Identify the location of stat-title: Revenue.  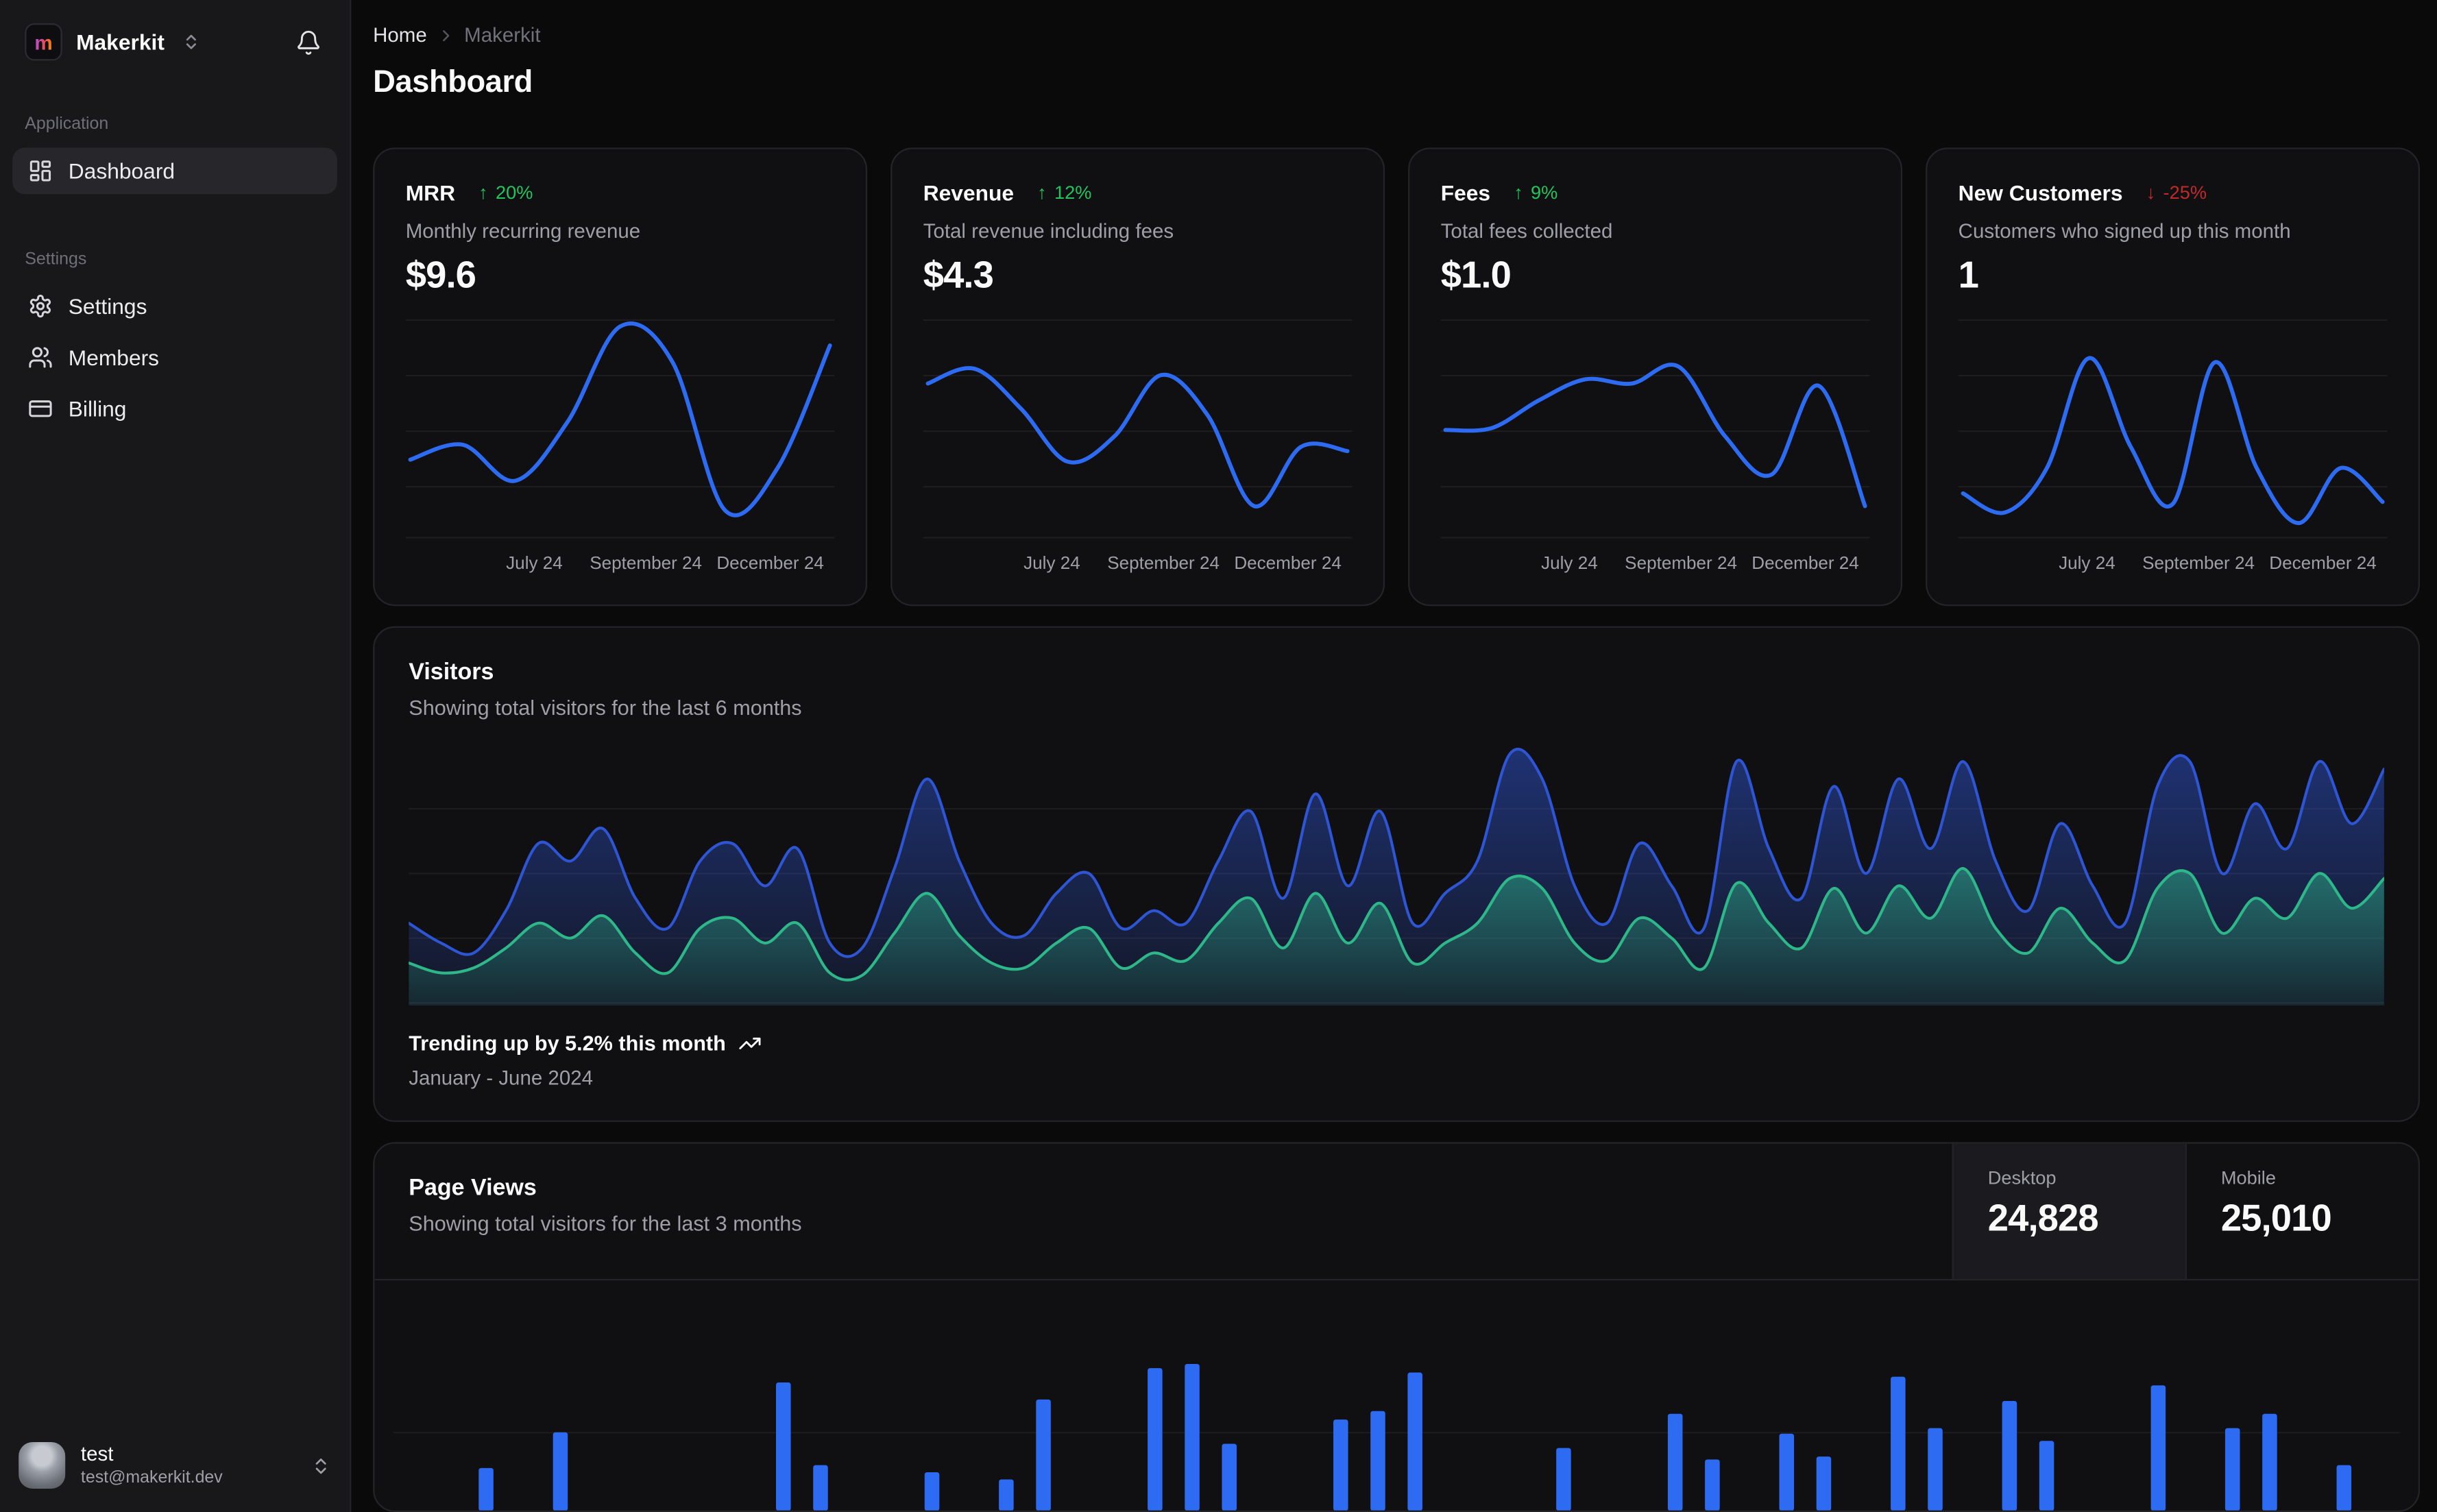
(969, 193).